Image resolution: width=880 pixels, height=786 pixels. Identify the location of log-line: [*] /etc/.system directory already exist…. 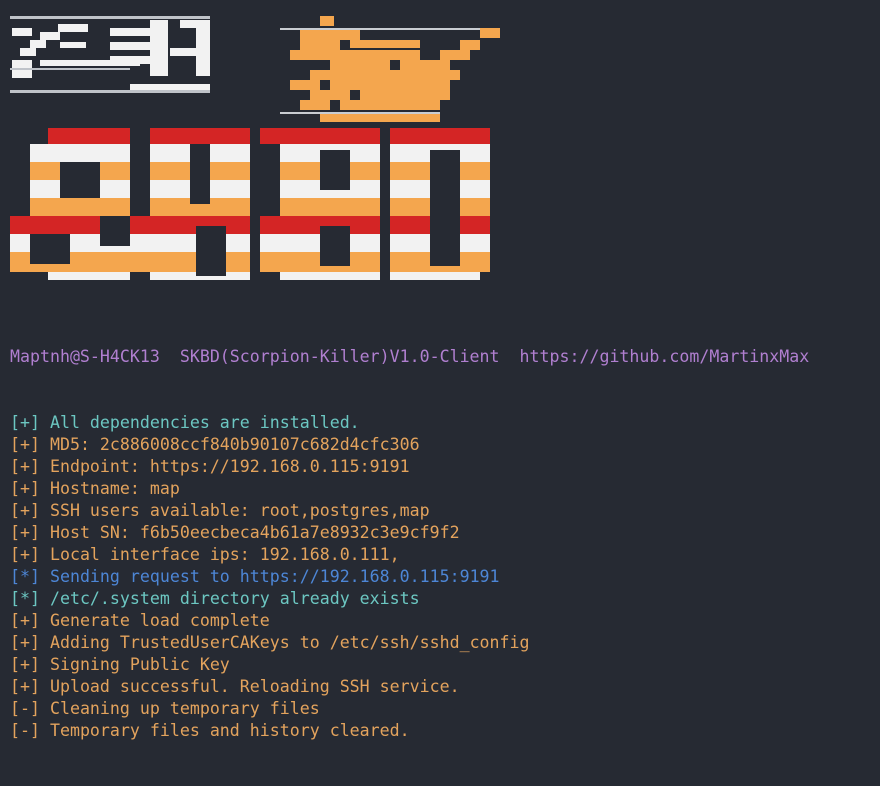
(409, 599).